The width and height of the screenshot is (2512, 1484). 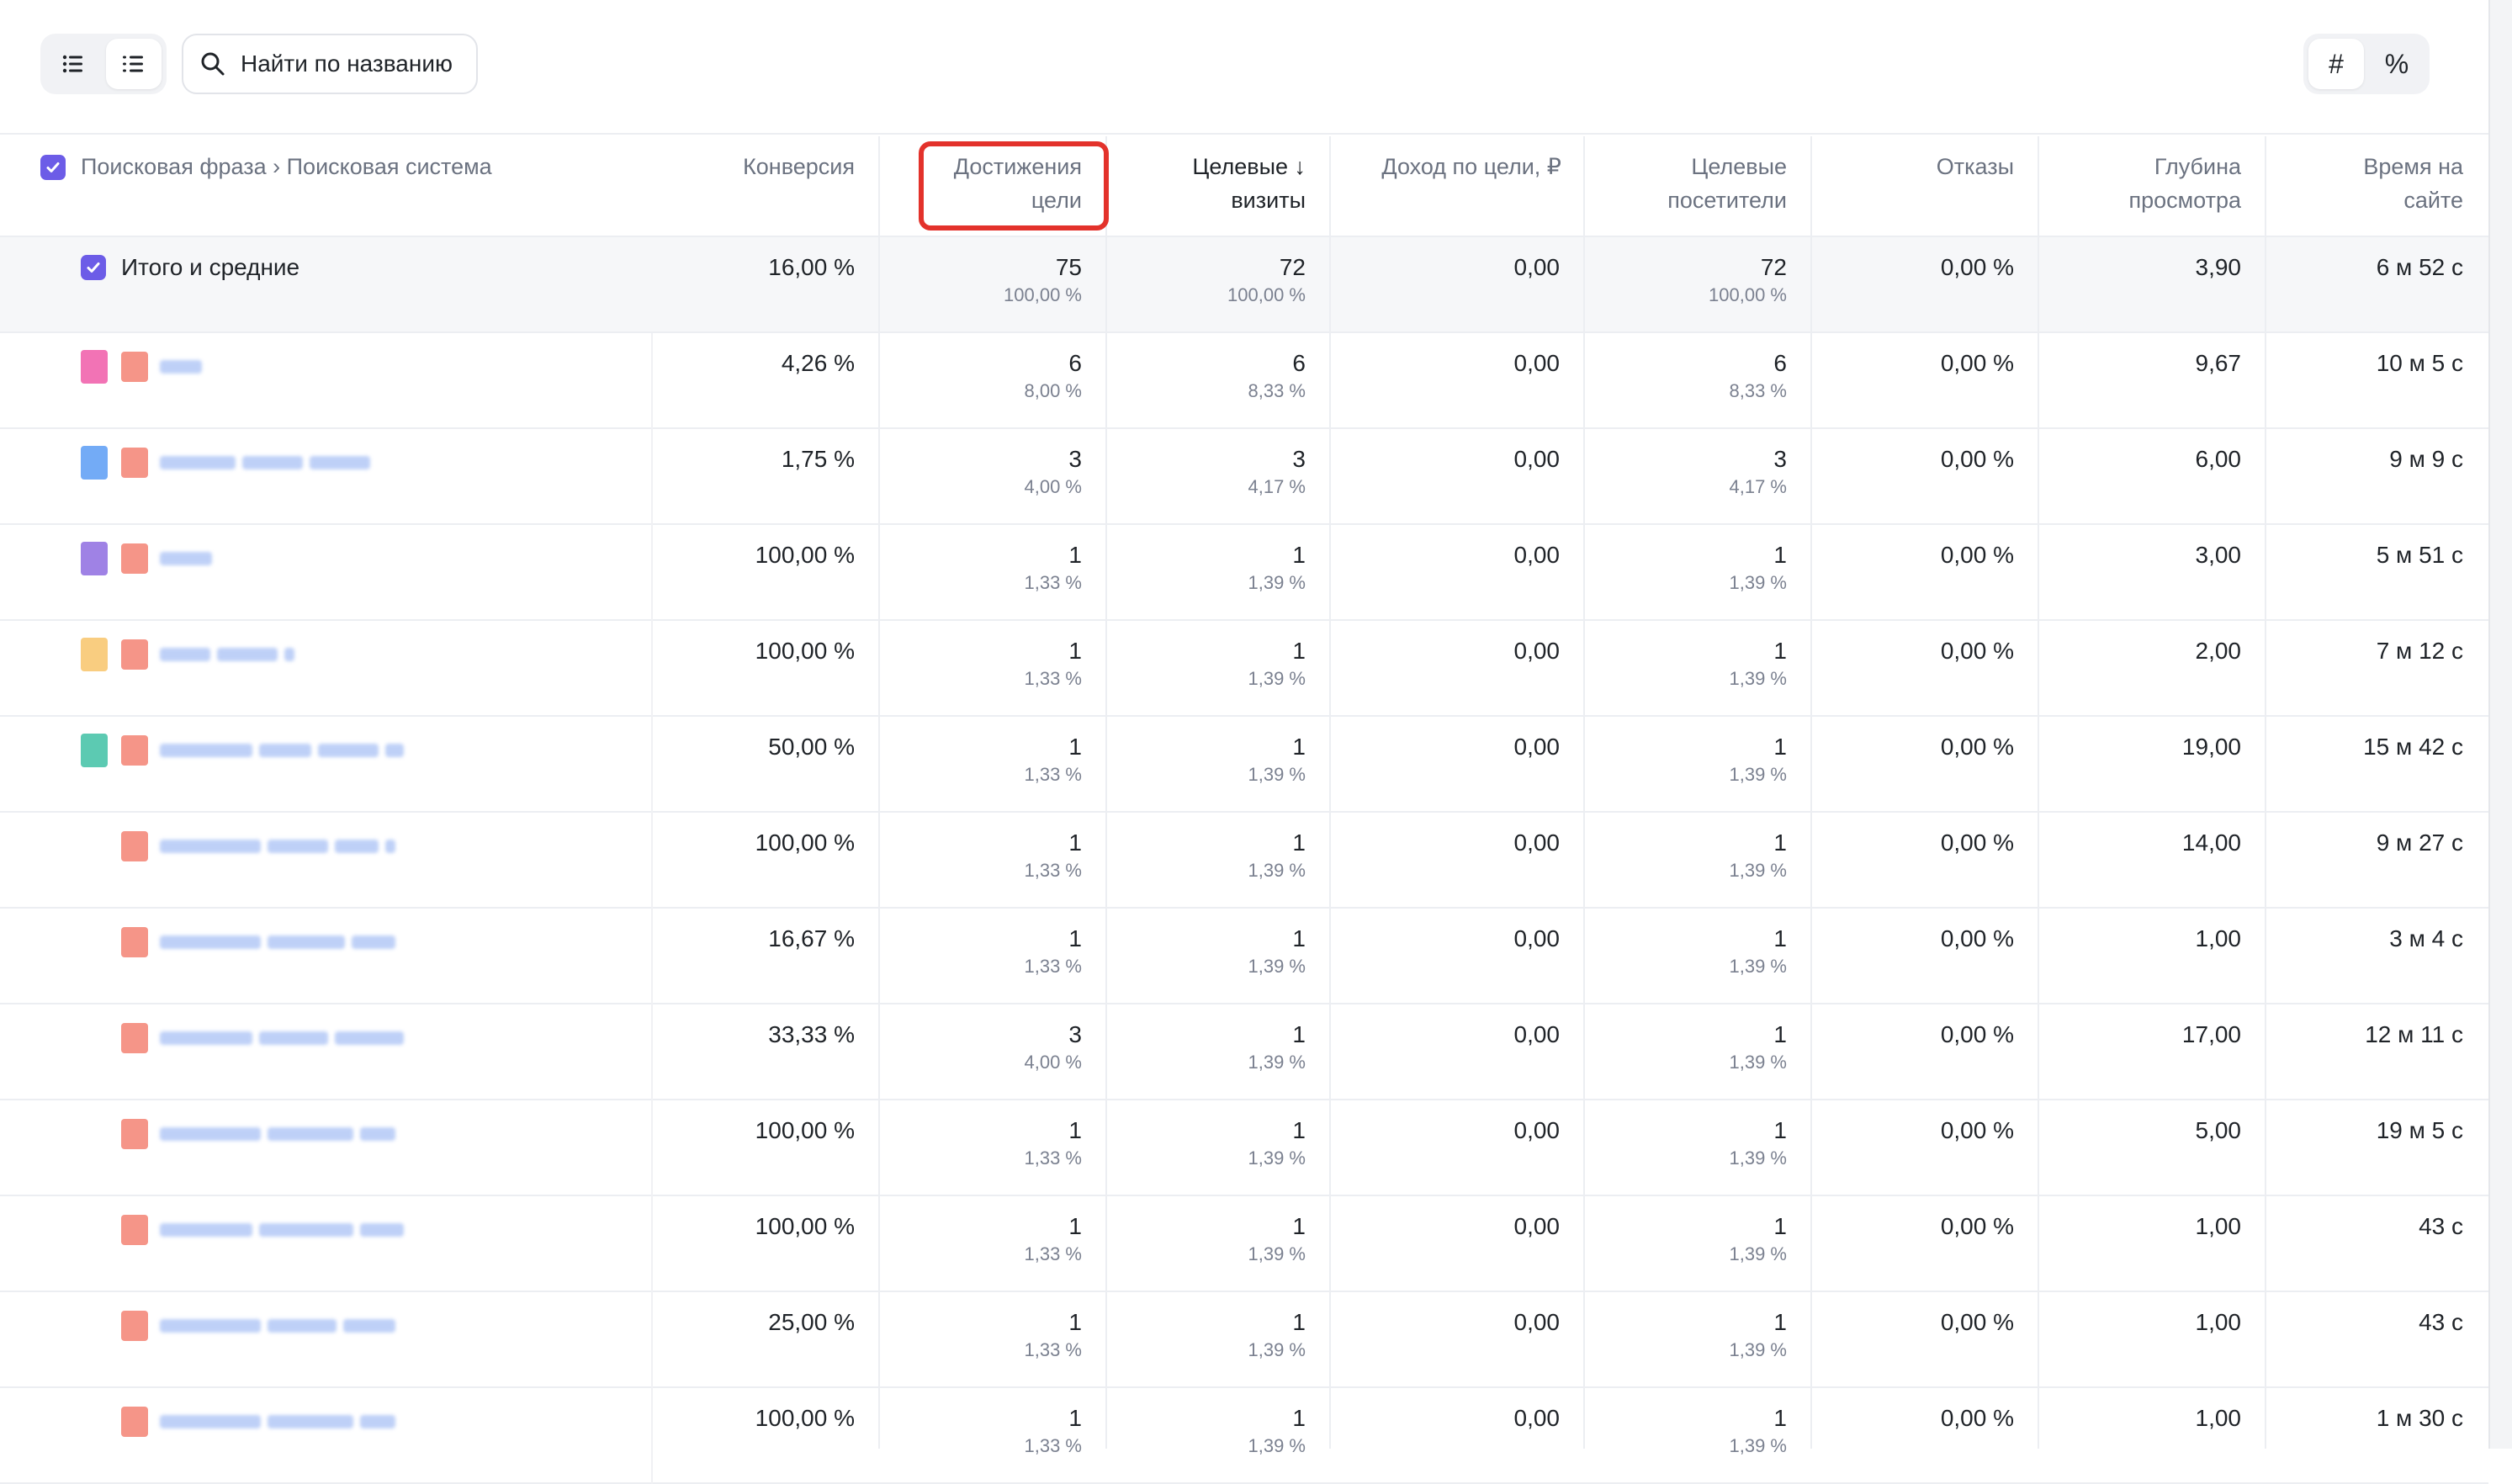 What do you see at coordinates (2377, 1436) in the screenshot?
I see `cell-time: 1 м 30 с` at bounding box center [2377, 1436].